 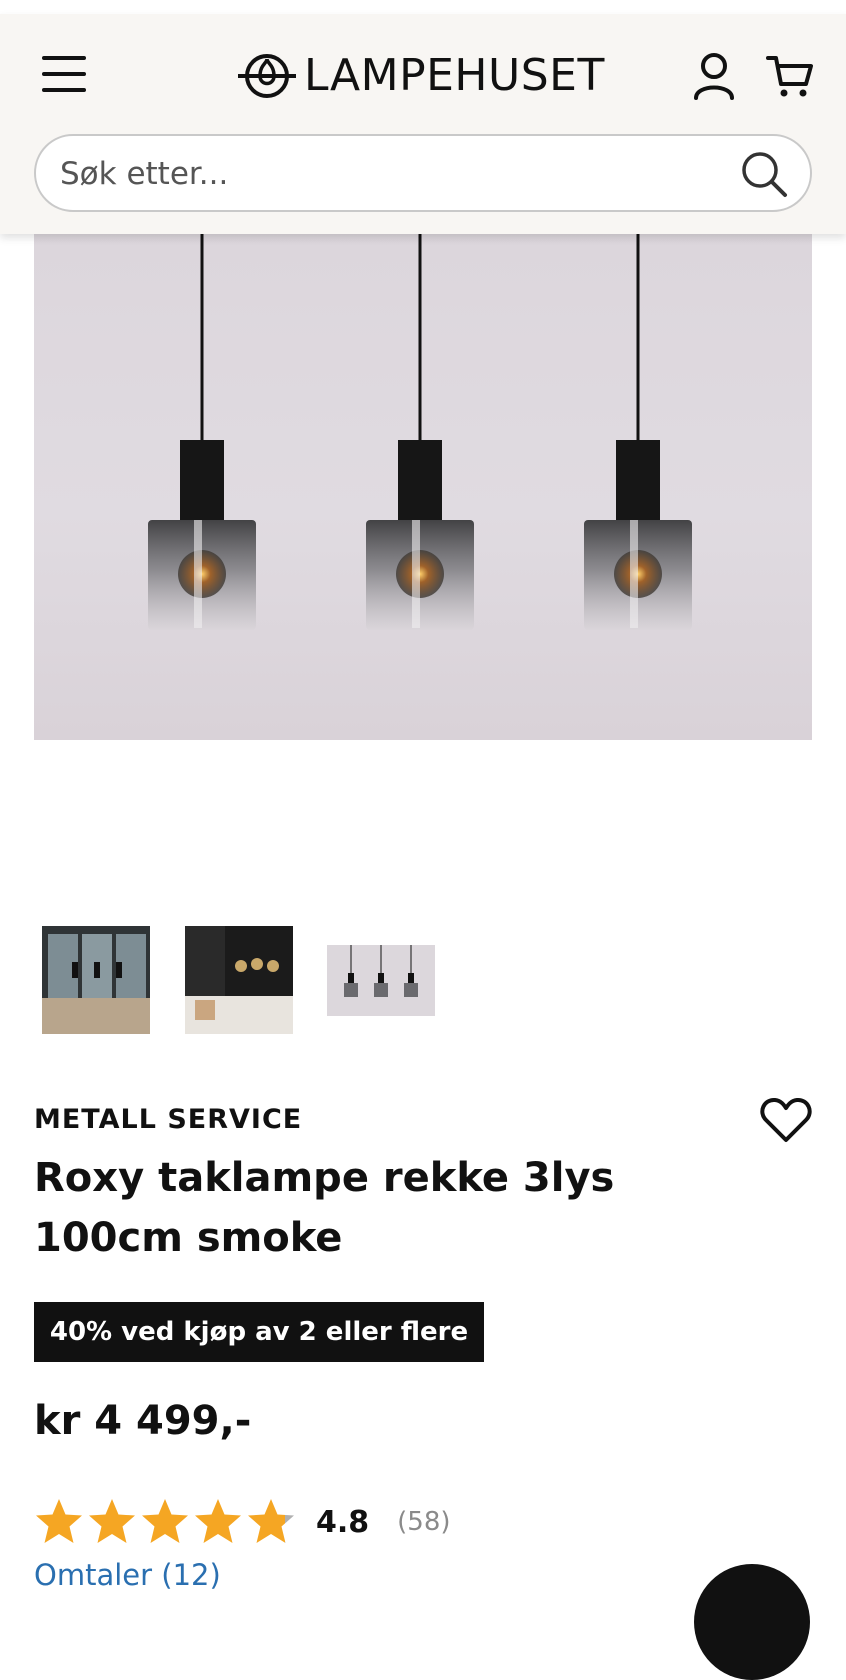 I want to click on search-icon, so click(x=764, y=174).